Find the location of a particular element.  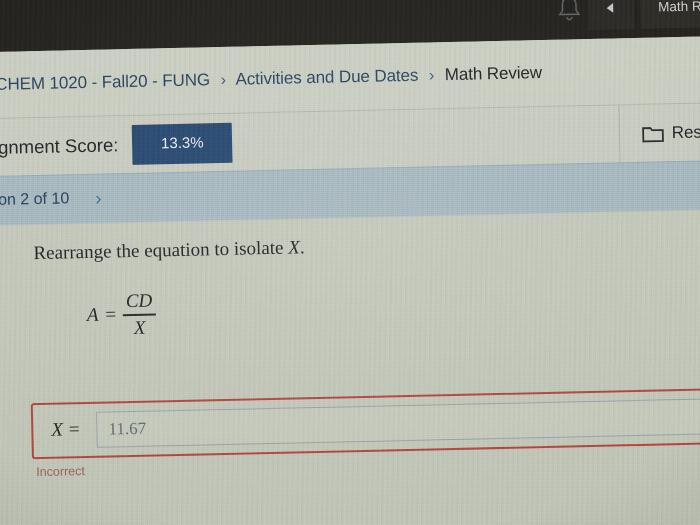

breadcrumb-course: ge - CHEM 1020 - Fall20 - FUNG is located at coordinates (105, 82).